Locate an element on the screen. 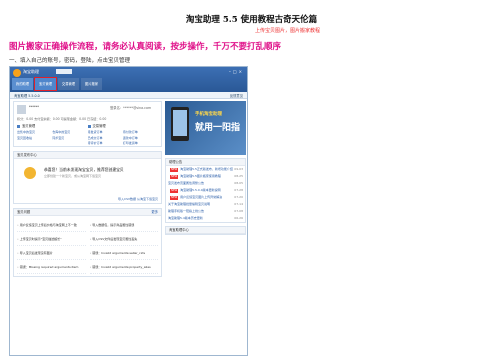 The width and height of the screenshot is (503, 356). faq-item: 导入数据包，提示商品属性错误 is located at coordinates (123, 225).